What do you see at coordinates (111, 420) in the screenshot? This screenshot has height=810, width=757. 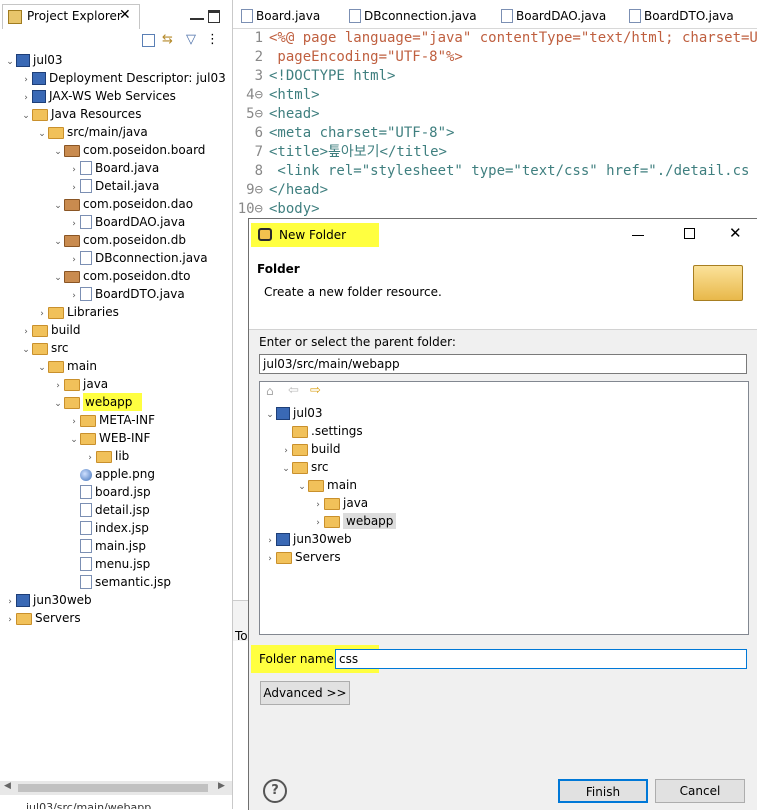 I see `project-tree-item: › META-INF` at bounding box center [111, 420].